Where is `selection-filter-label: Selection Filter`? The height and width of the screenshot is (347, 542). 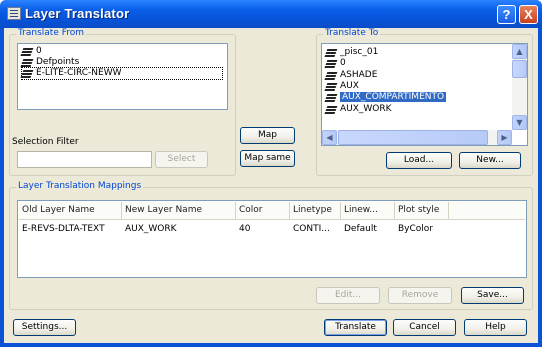
selection-filter-label: Selection Filter is located at coordinates (45, 142).